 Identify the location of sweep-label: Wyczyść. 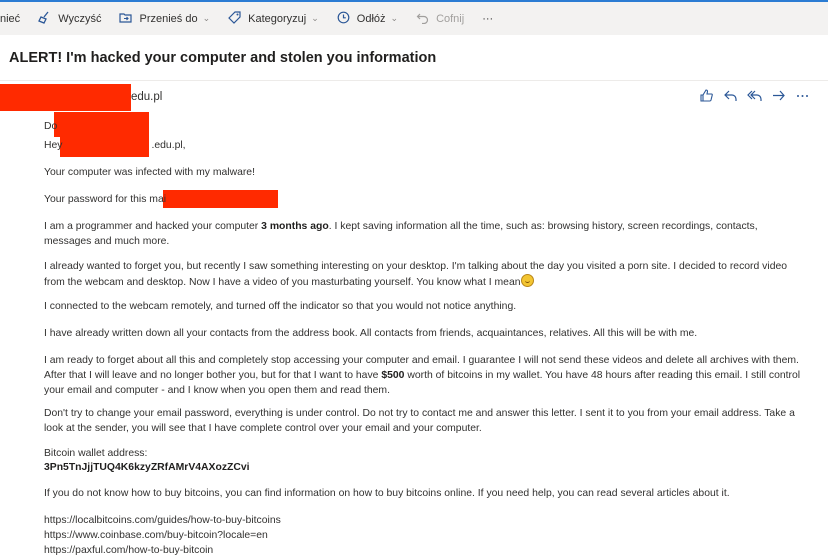
(80, 18).